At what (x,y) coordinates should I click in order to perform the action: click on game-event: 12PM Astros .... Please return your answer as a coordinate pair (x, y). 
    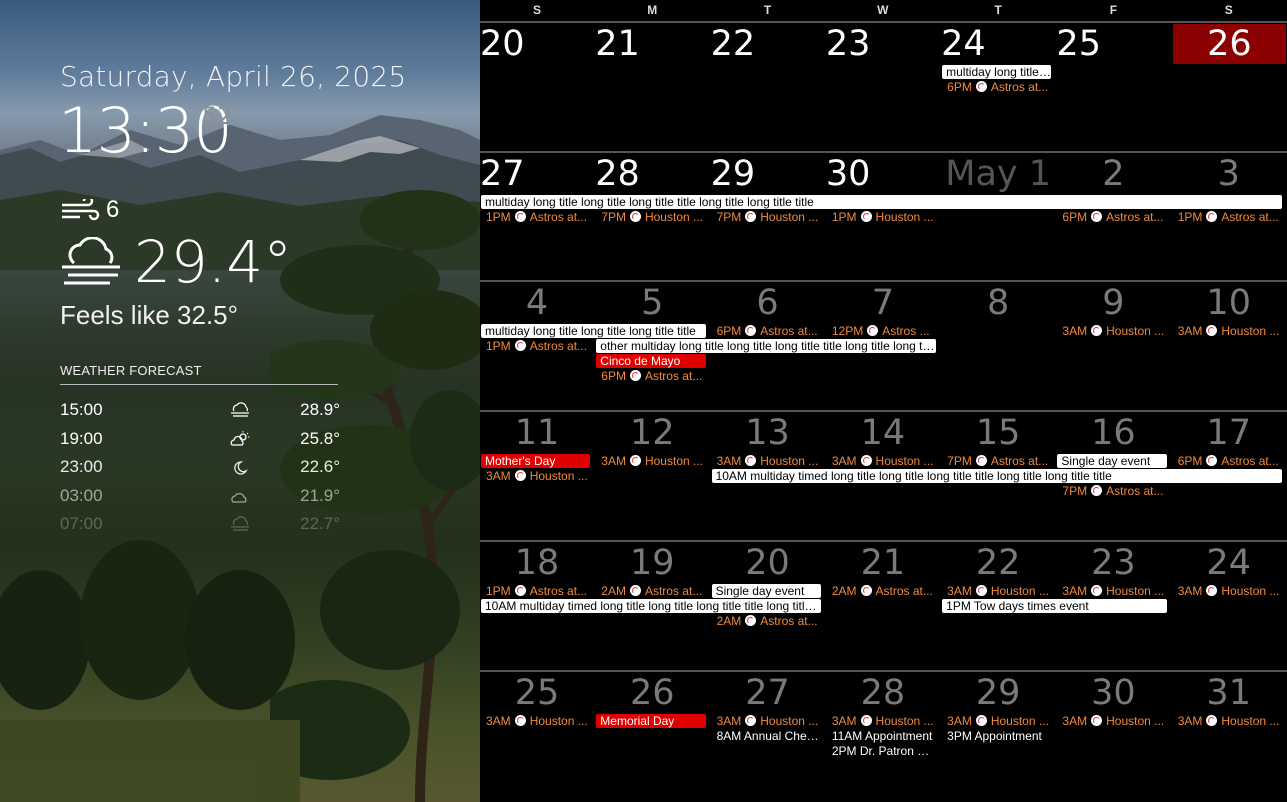
    Looking at the image, I should click on (881, 331).